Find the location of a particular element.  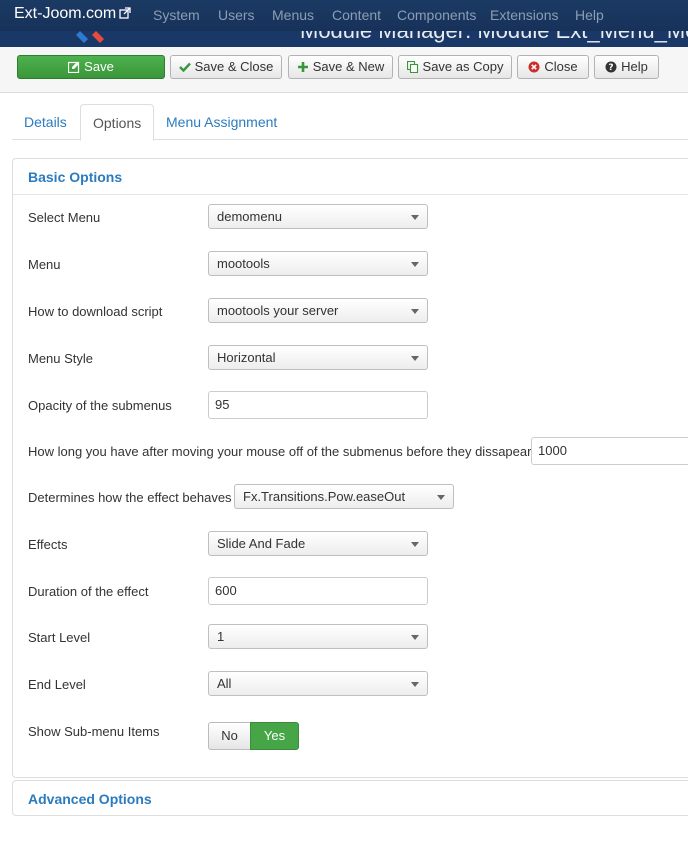

check-icon is located at coordinates (184, 67).